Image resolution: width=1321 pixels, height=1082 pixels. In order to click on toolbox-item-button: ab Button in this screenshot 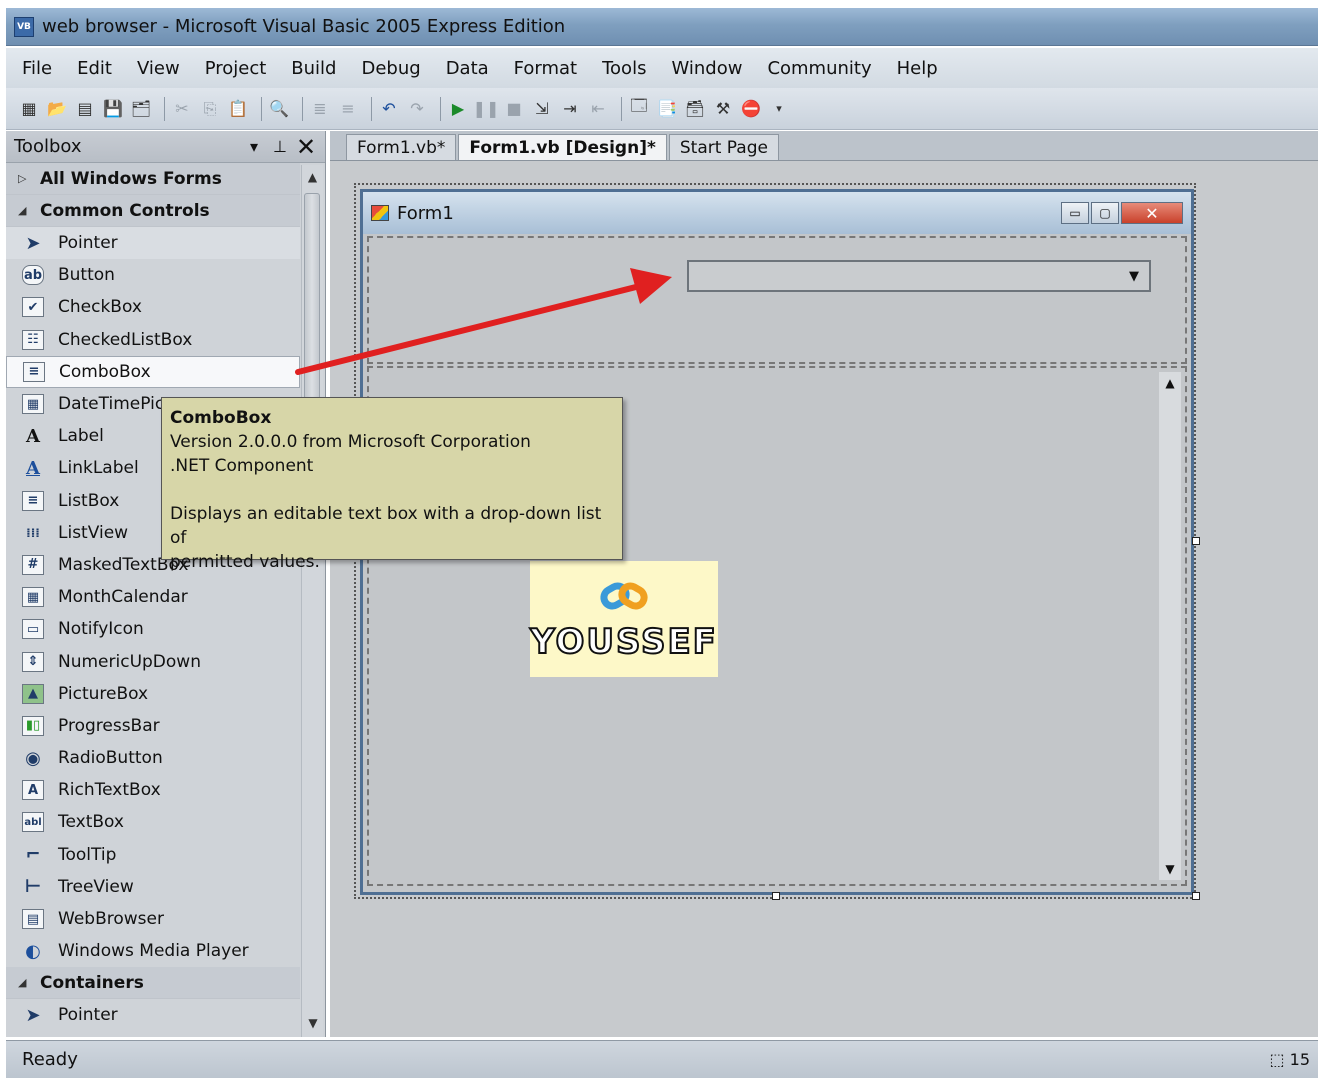, I will do `click(153, 275)`.